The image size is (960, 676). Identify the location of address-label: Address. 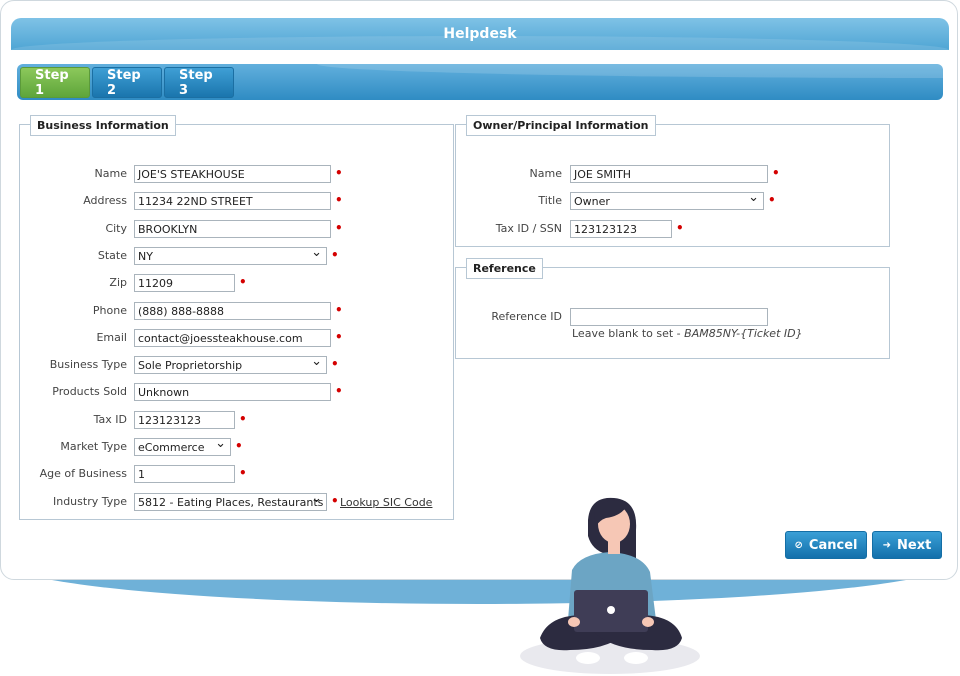
(105, 200).